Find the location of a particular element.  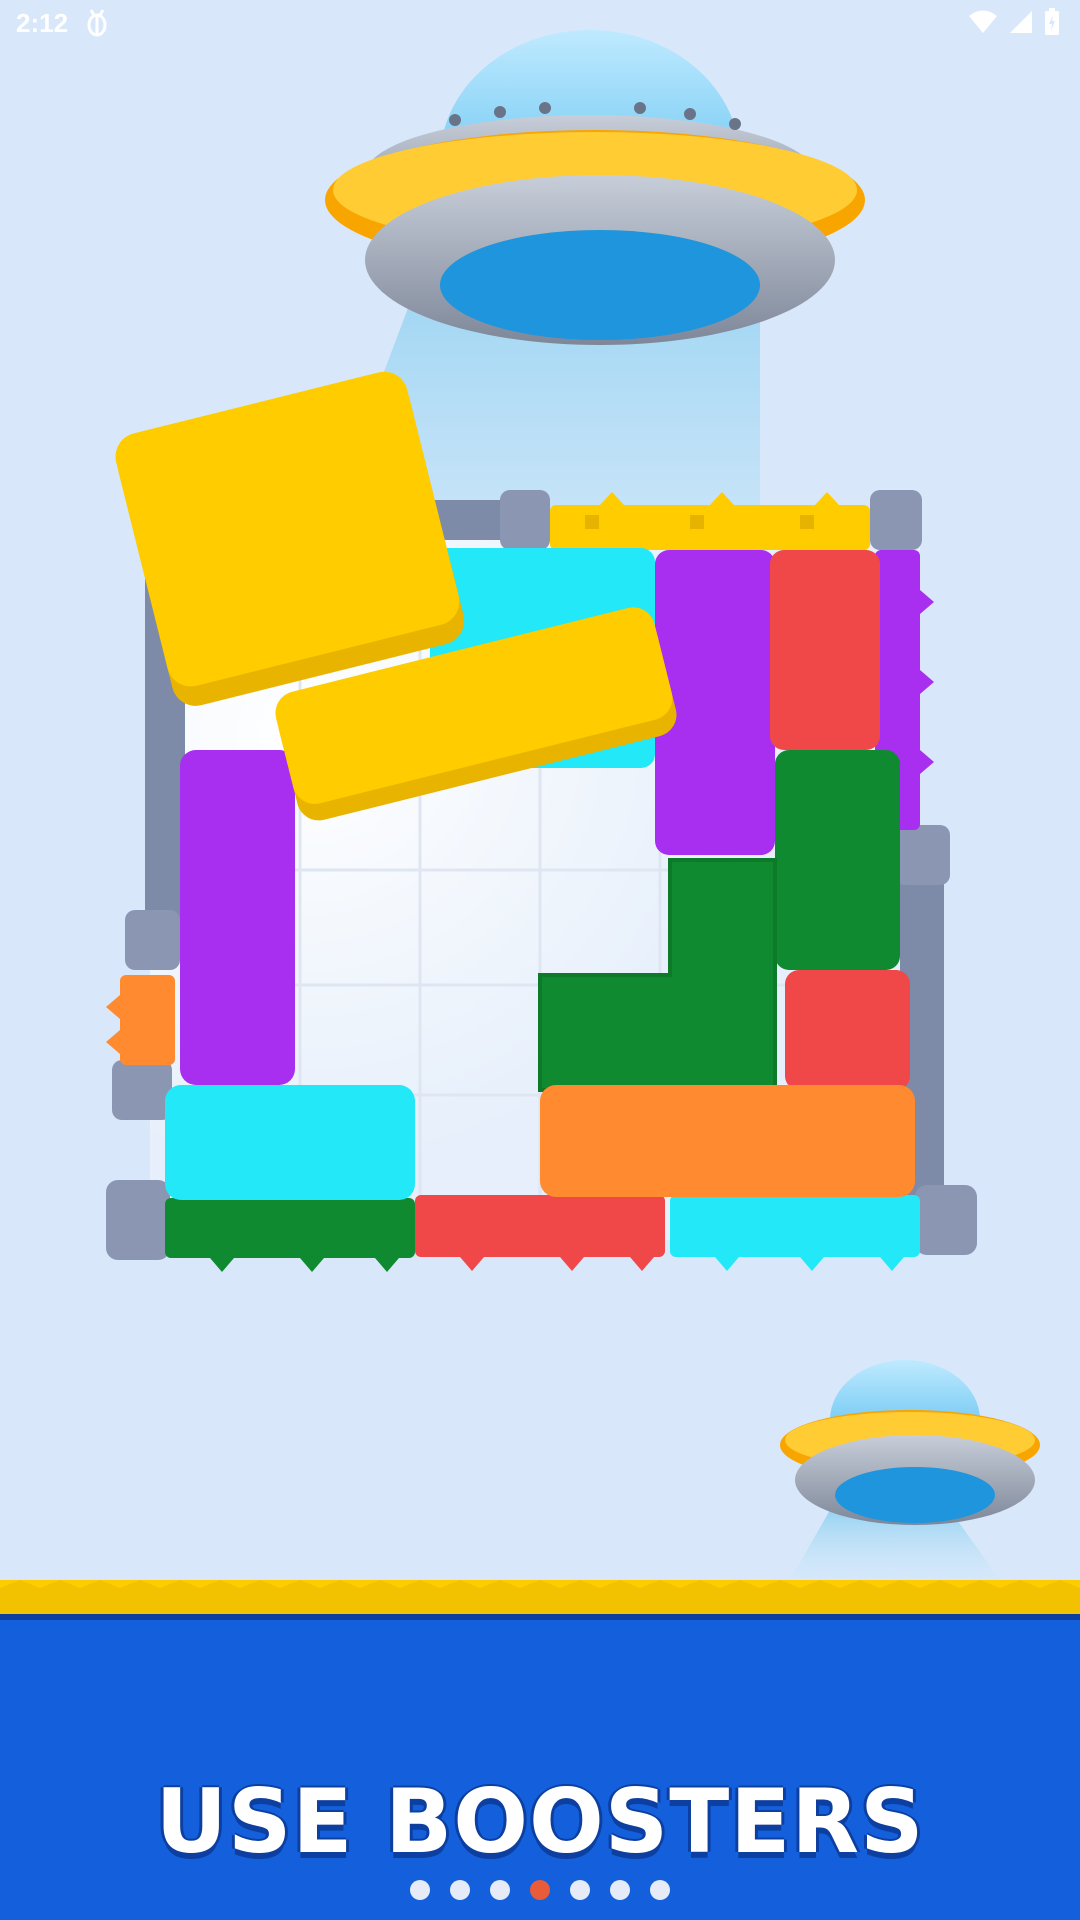

banner-title: USE BOOSTERS is located at coordinates (540, 1821).